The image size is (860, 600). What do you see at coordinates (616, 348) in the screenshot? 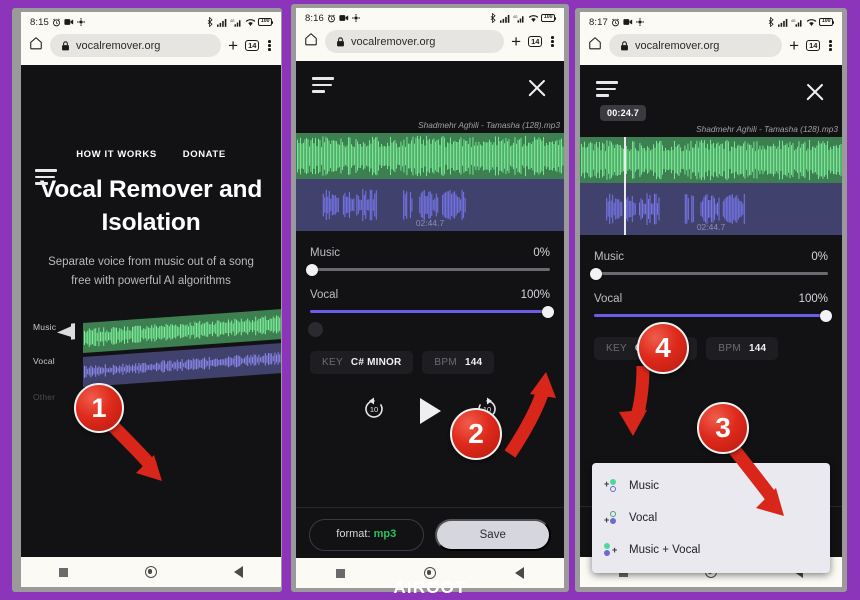
I see `key-chip-label: KEY` at bounding box center [616, 348].